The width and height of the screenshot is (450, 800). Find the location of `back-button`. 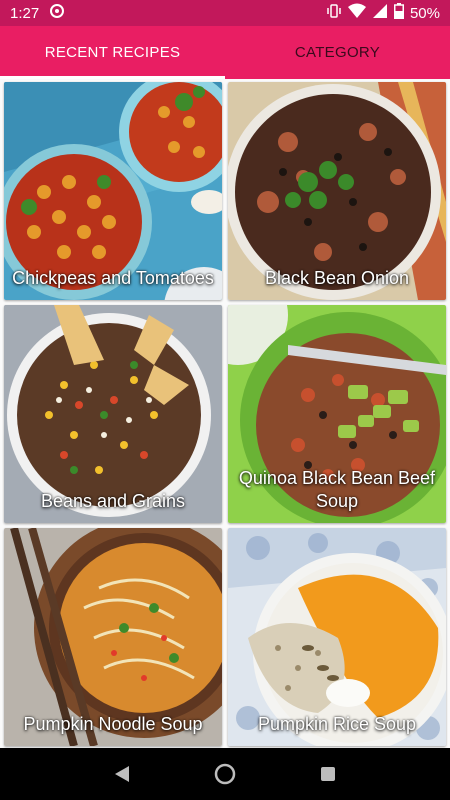

back-button is located at coordinates (122, 774).